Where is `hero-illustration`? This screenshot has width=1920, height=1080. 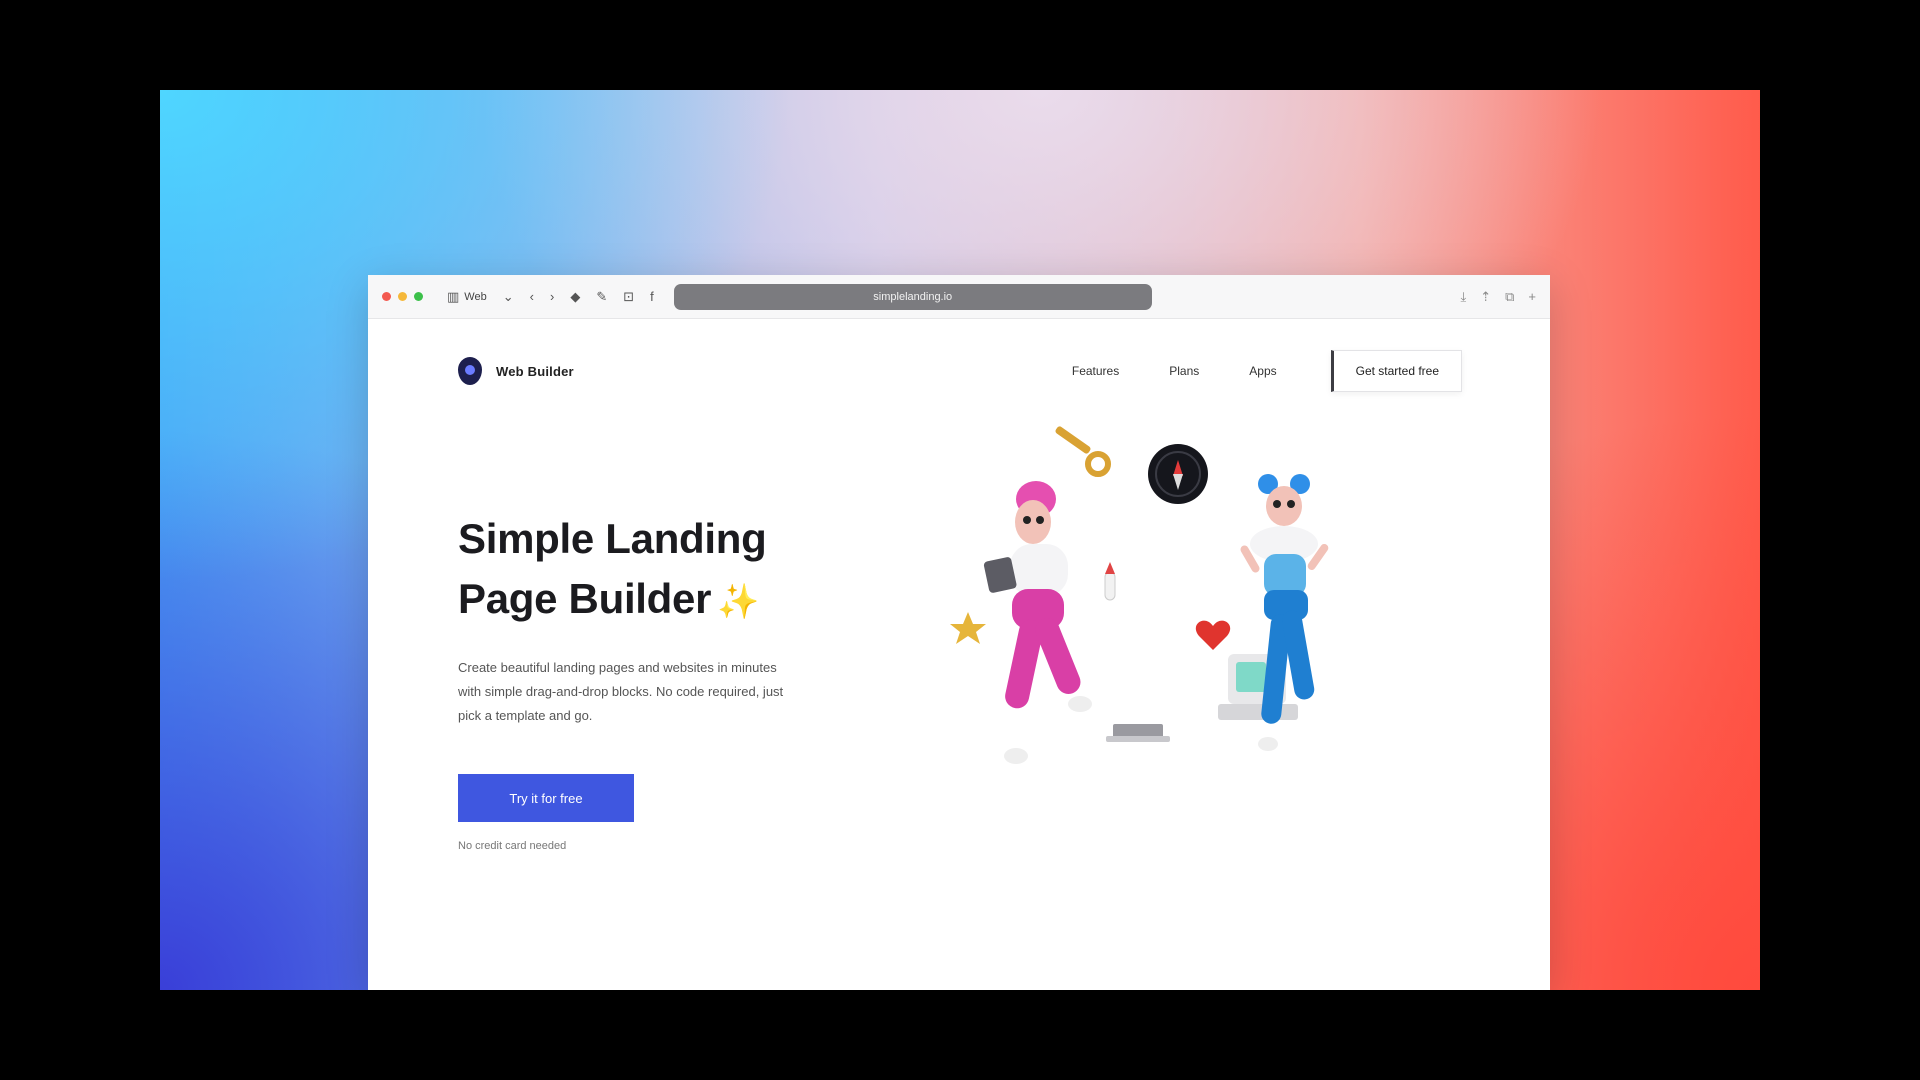
hero-illustration is located at coordinates (1139, 595).